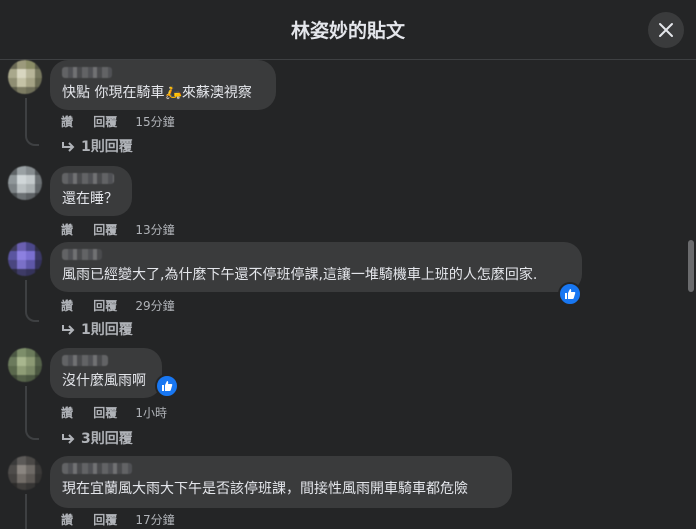 The height and width of the screenshot is (529, 696). Describe the element at coordinates (118, 229) in the screenshot. I see `comment-actions: 讚 回覆 13分鐘` at that location.